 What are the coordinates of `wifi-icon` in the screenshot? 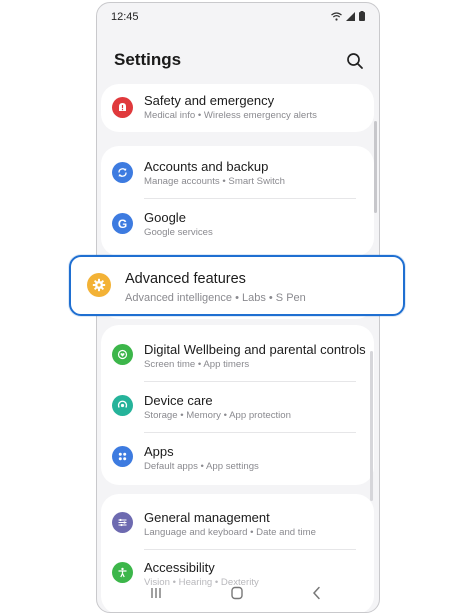 It's located at (336, 16).